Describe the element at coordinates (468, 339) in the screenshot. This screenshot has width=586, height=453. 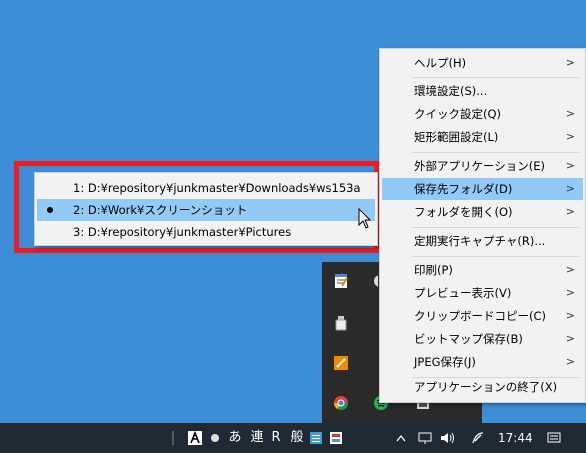
I see `menu-item-label: ビットマップ保存(B)` at that location.